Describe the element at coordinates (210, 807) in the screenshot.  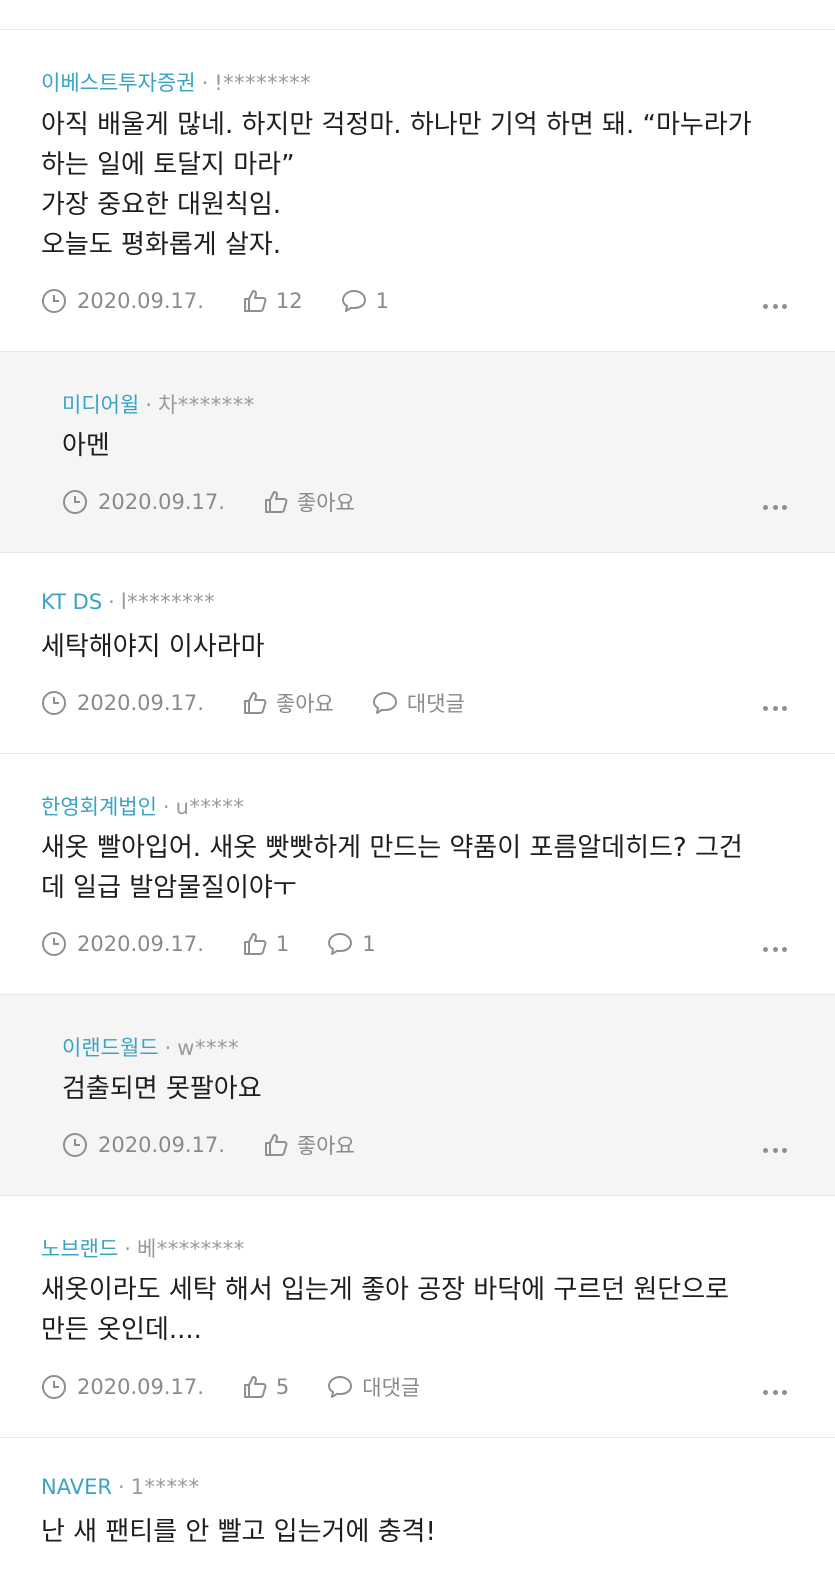
I see `comment-user-id: u*****` at that location.